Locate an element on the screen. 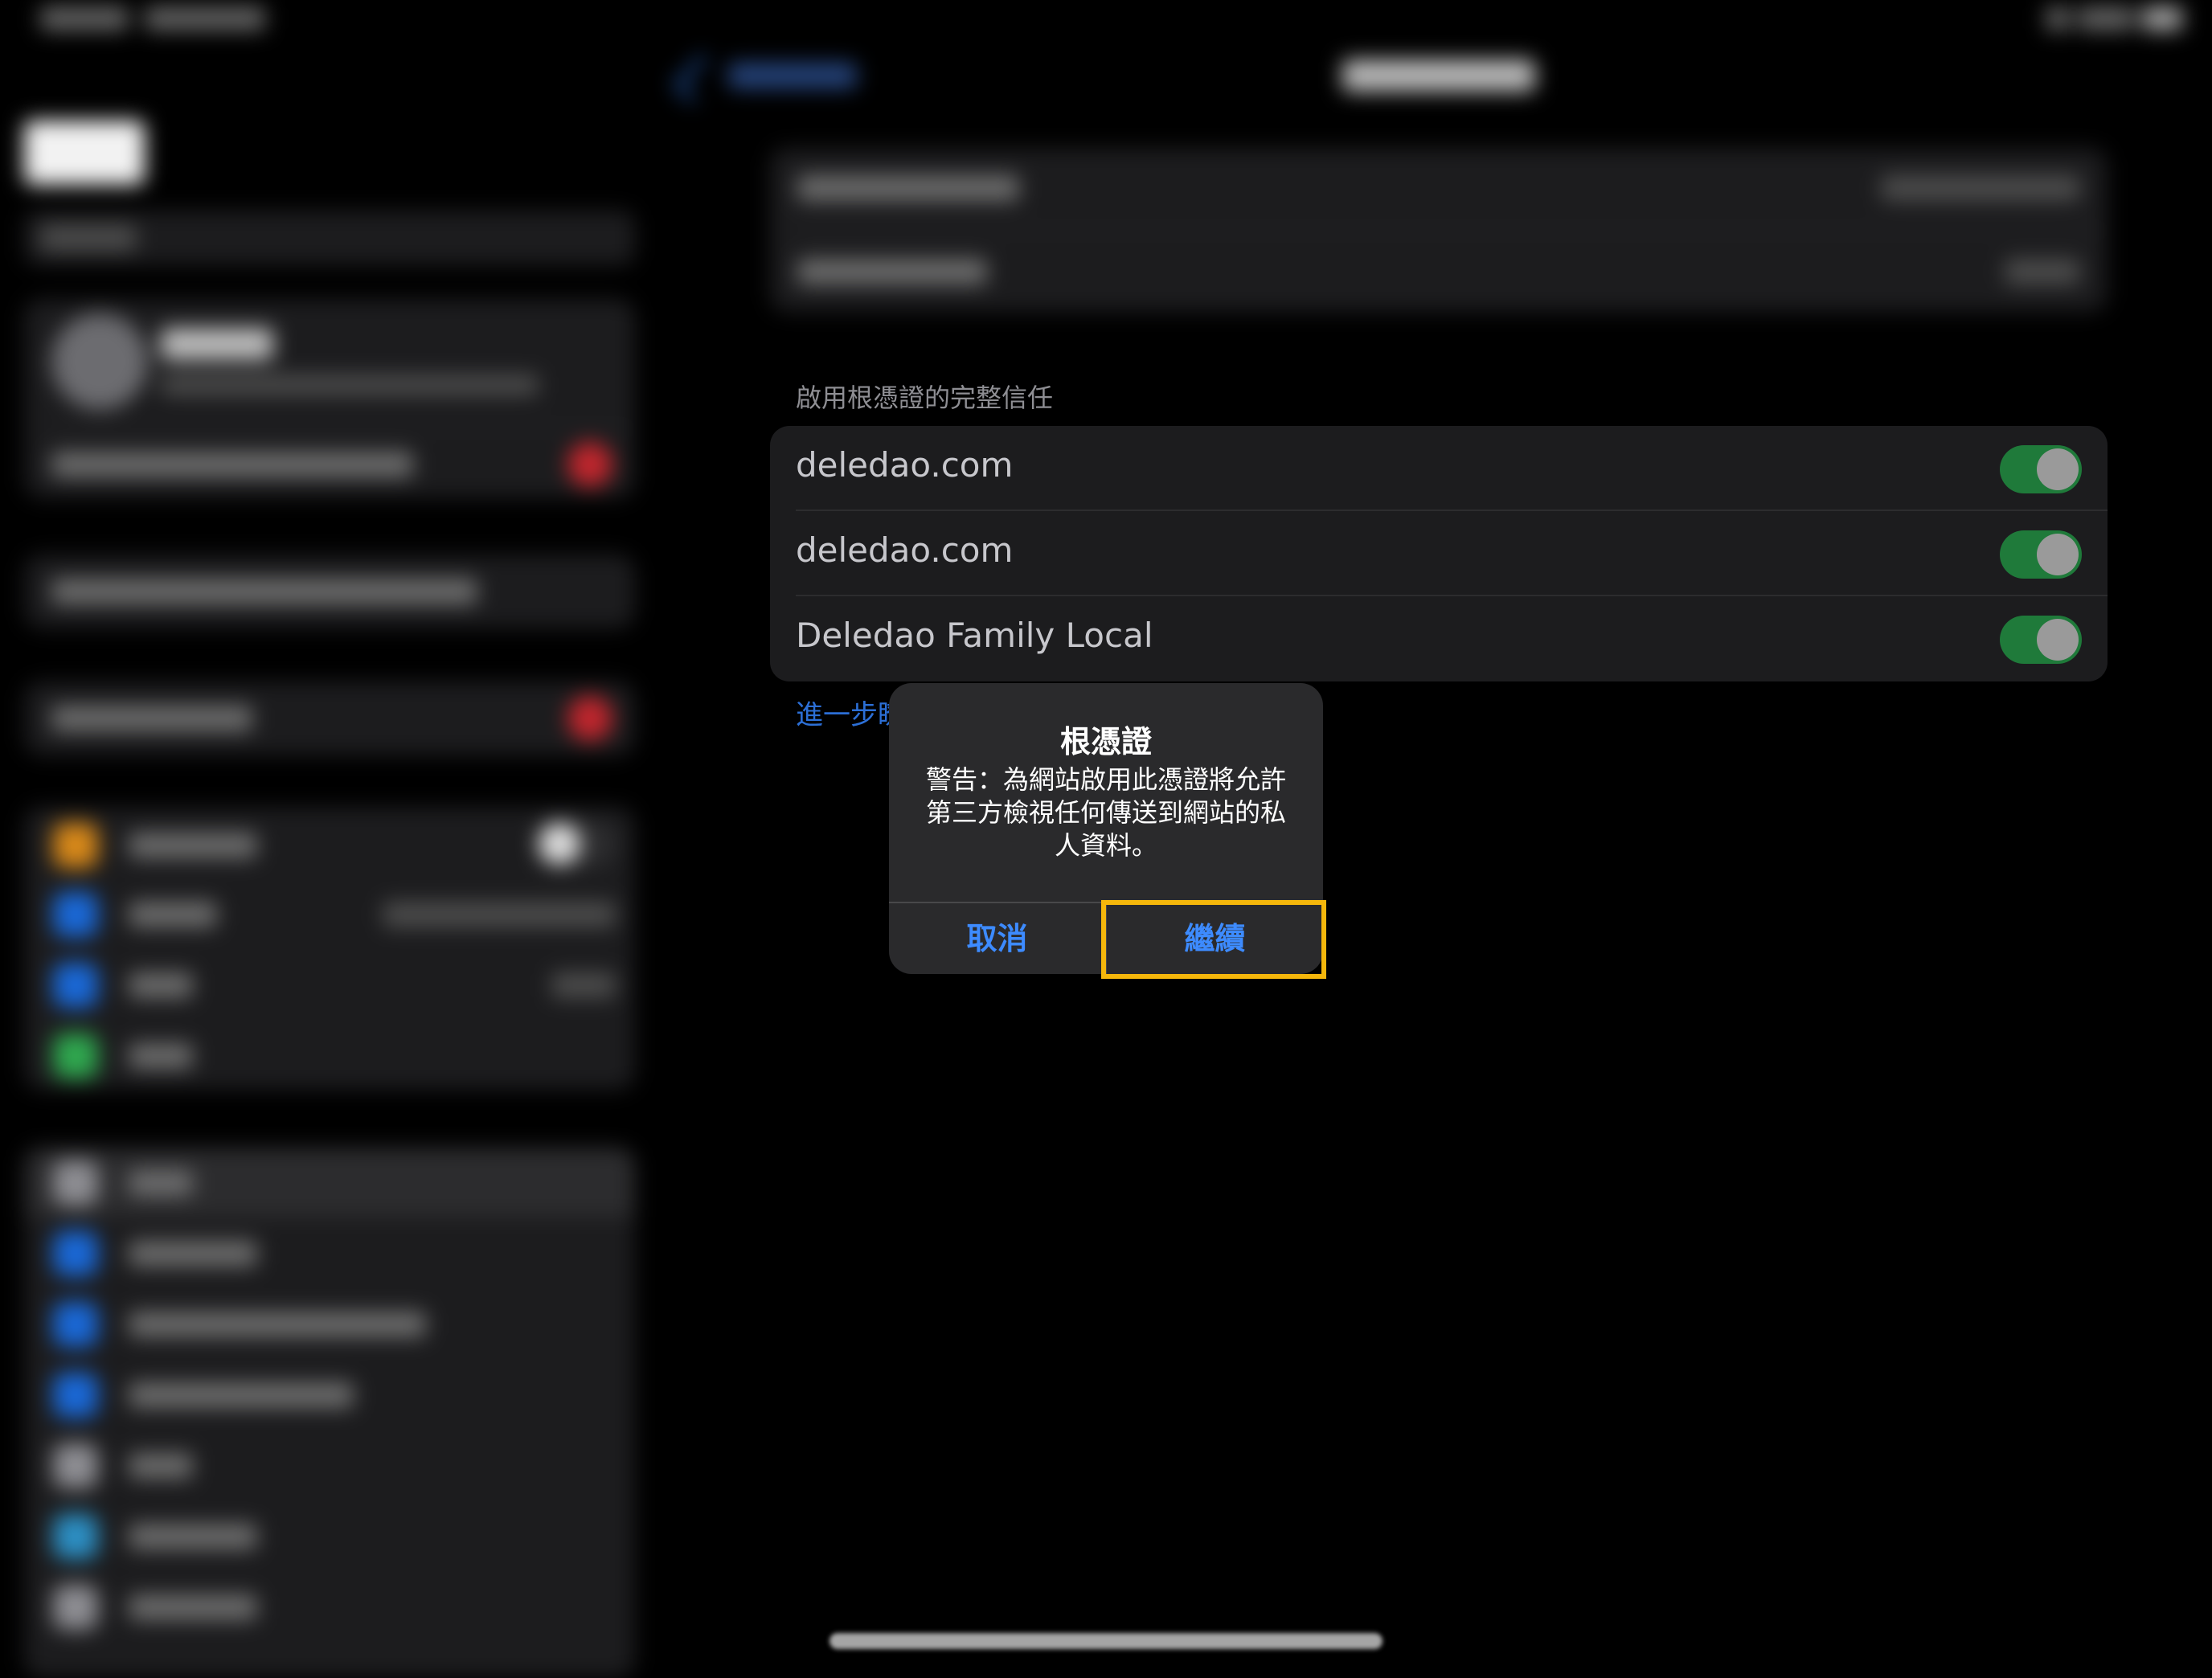 This screenshot has height=1678, width=2212. wifi-icon is located at coordinates (75, 914).